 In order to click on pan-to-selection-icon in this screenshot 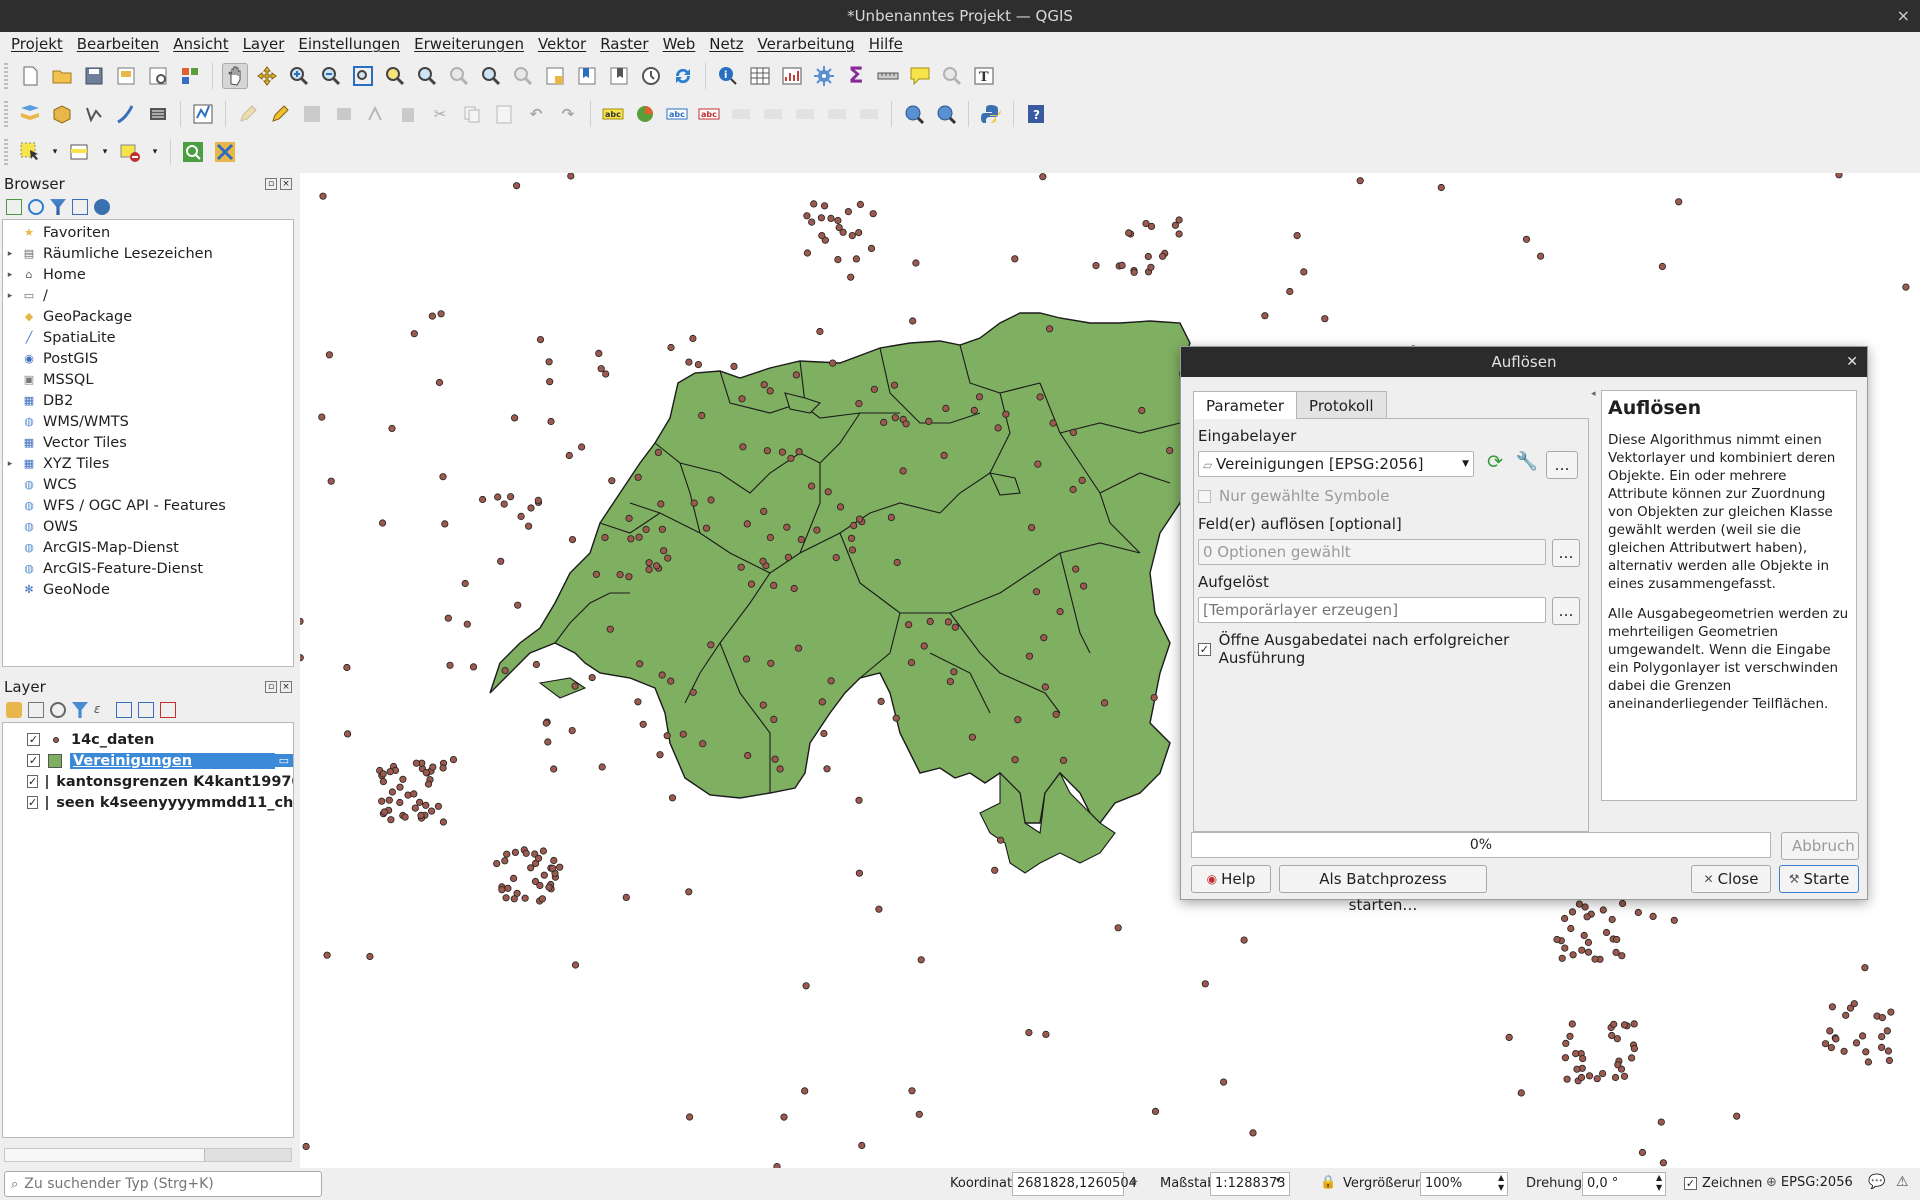, I will do `click(267, 76)`.